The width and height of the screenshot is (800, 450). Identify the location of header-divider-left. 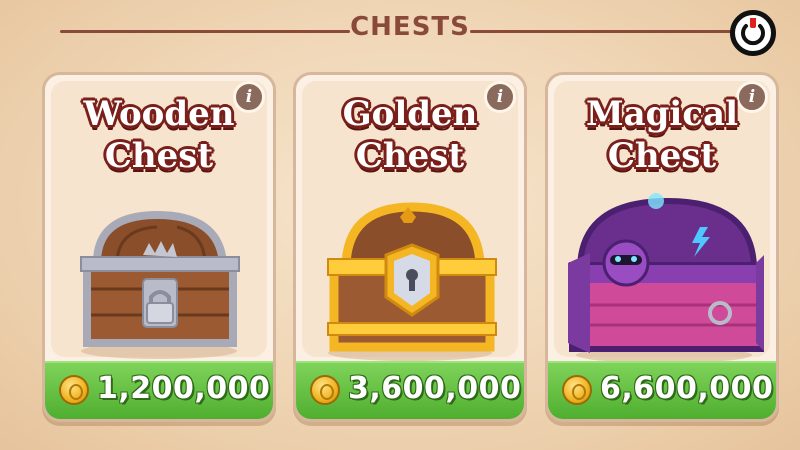
(205, 31).